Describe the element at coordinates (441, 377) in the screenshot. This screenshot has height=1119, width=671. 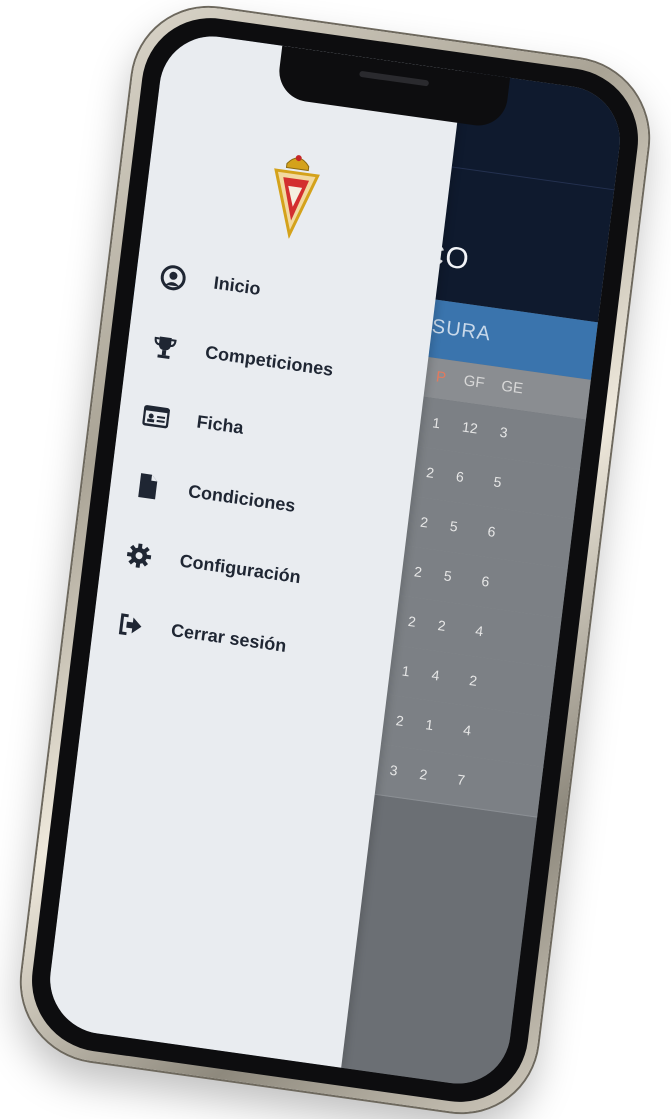
I see `column-header-p: P` at that location.